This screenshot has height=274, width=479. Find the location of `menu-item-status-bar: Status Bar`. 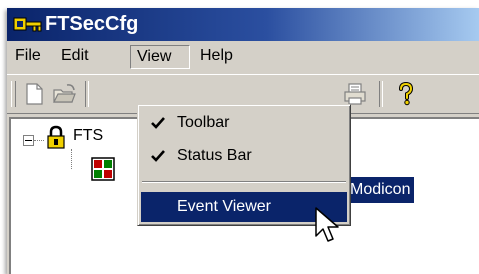

menu-item-status-bar: Status Bar is located at coordinates (244, 156).